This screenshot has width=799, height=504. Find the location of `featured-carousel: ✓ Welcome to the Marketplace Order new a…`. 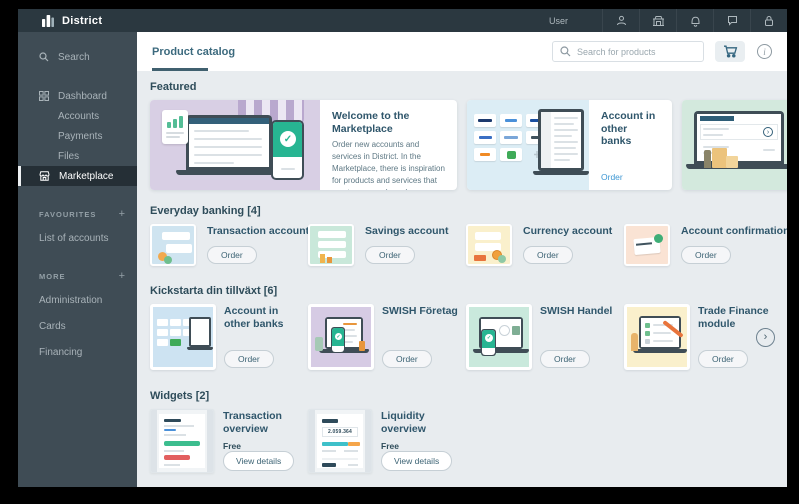

featured-carousel: ✓ Welcome to the Marketplace Order new a… is located at coordinates (468, 145).